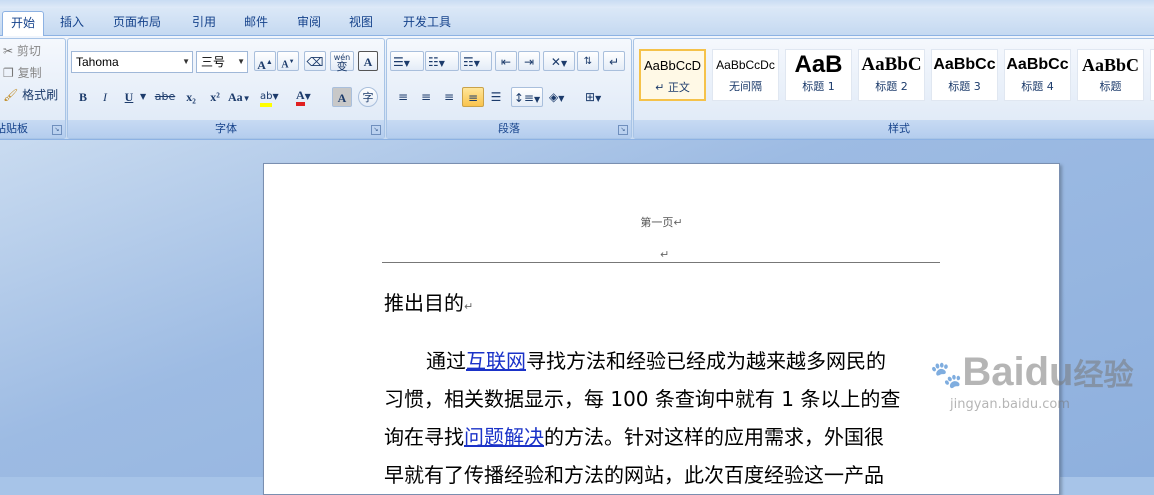 The height and width of the screenshot is (495, 1154). Describe the element at coordinates (256, 22) in the screenshot. I see `tab-mailings: 邮件` at that location.